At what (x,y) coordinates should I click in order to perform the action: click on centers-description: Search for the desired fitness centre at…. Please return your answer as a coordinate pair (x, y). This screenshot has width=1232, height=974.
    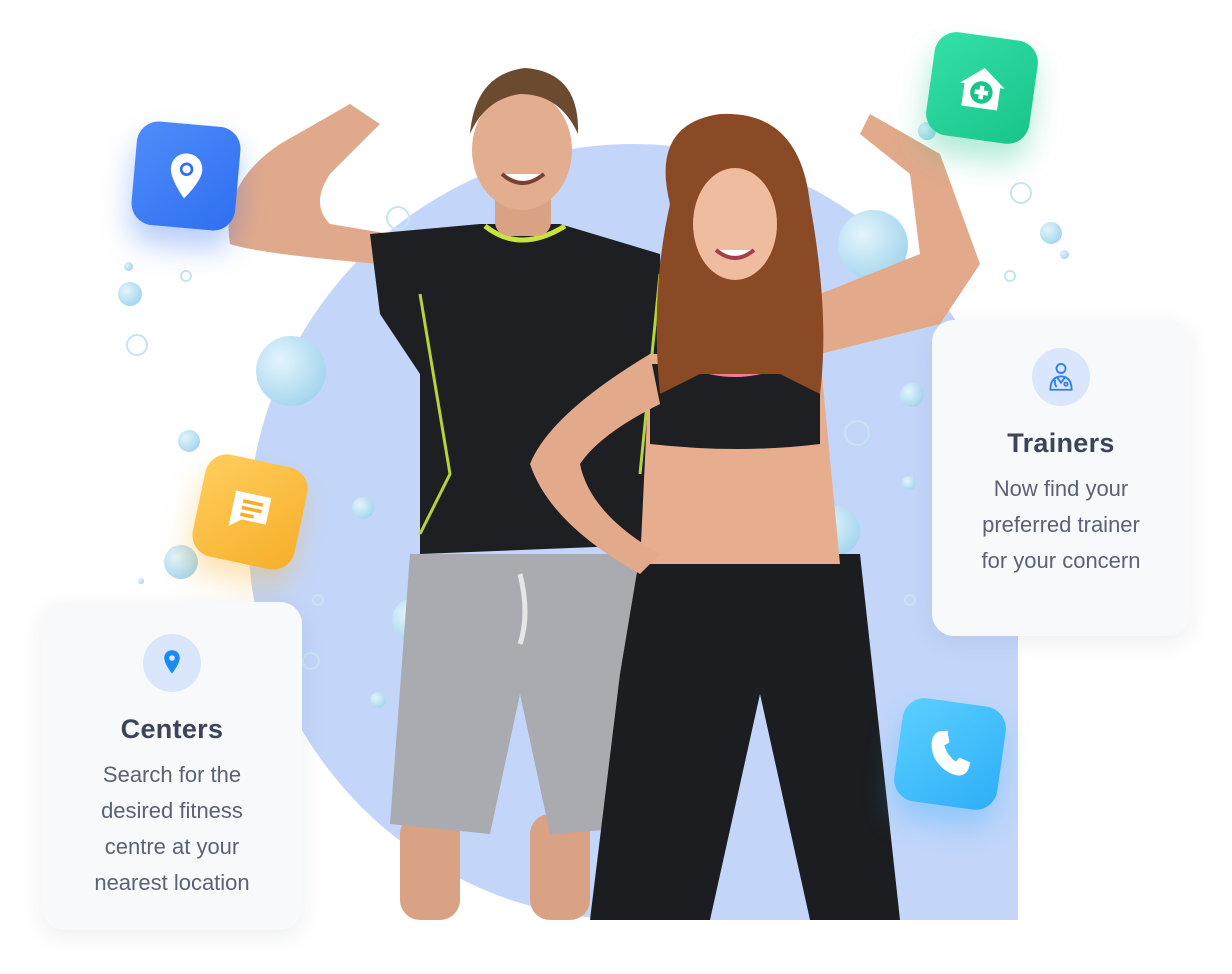
    Looking at the image, I should click on (172, 829).